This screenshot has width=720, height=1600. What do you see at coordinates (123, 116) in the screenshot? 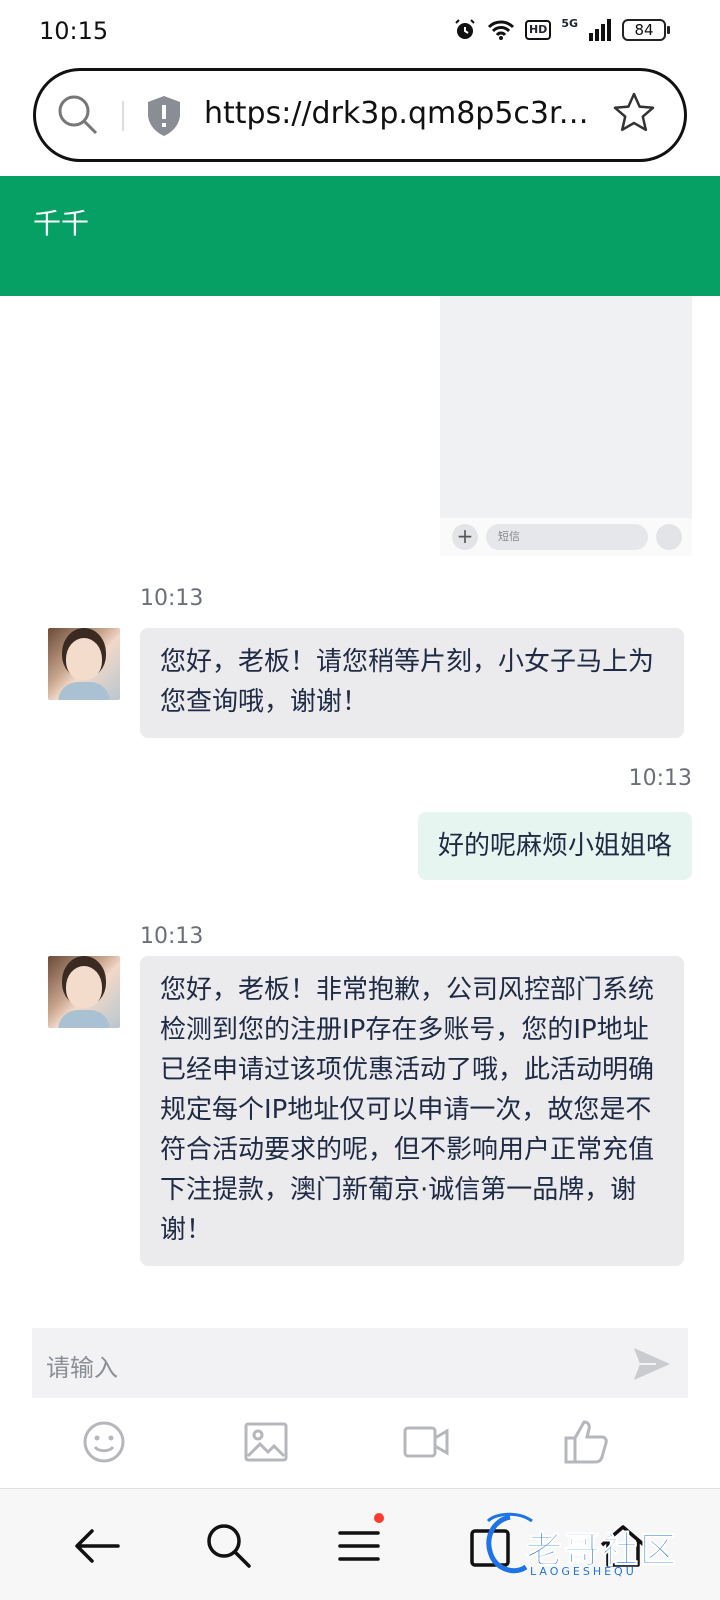
I see `divider` at bounding box center [123, 116].